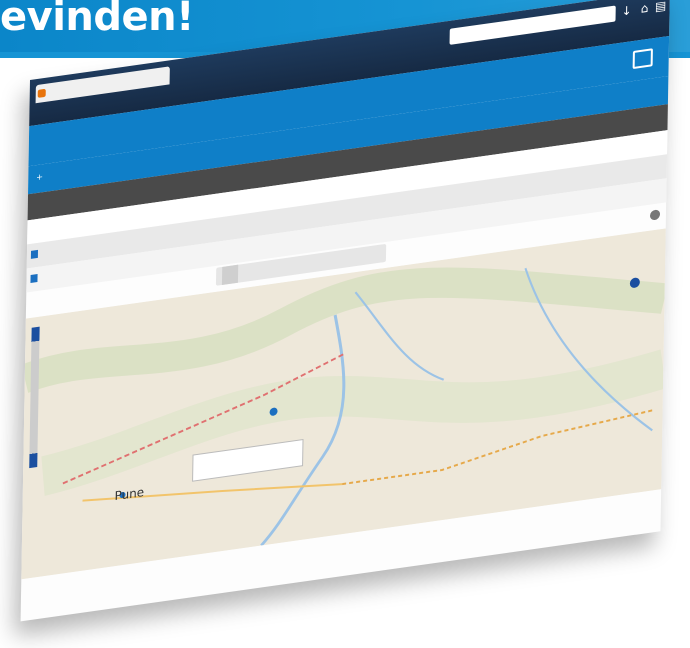 The width and height of the screenshot is (690, 648). What do you see at coordinates (642, 59) in the screenshot?
I see `chat-icon` at bounding box center [642, 59].